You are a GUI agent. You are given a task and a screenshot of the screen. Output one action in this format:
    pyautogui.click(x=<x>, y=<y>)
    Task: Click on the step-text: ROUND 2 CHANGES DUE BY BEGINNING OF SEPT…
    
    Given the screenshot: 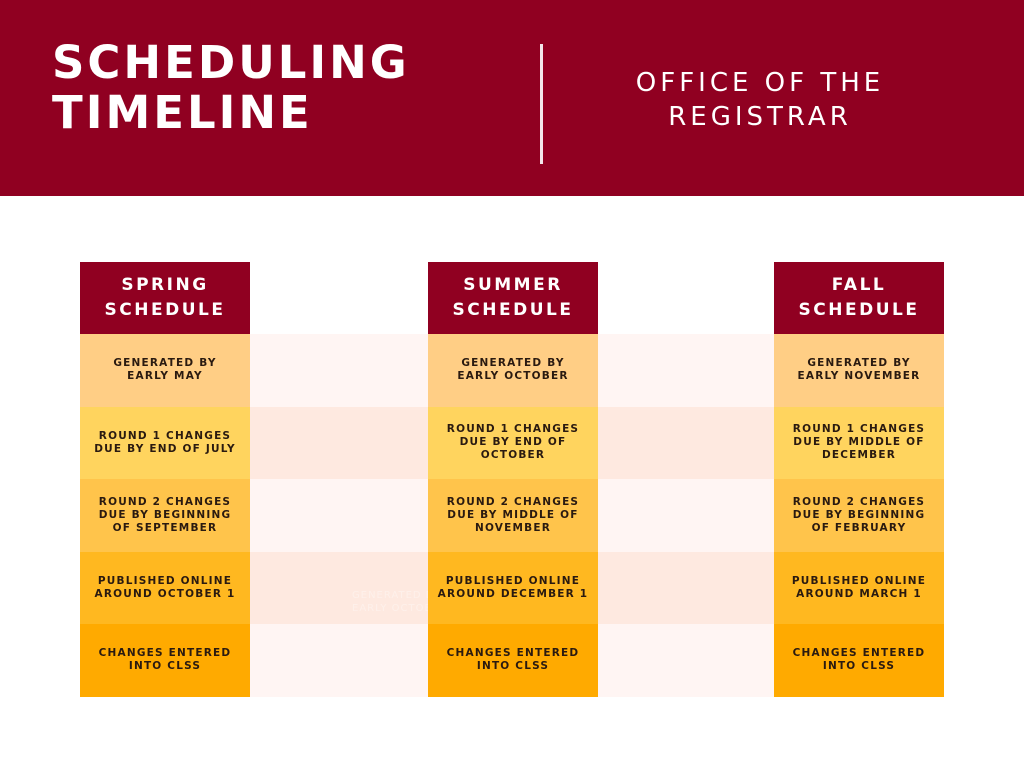 What is the action you would take?
    pyautogui.click(x=165, y=514)
    